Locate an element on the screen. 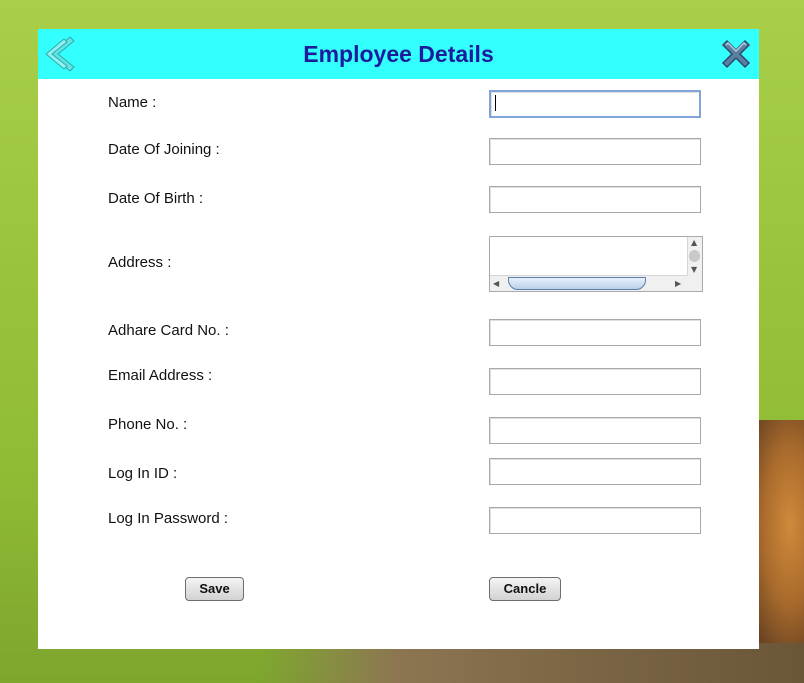  scroll-right-arrow-icon: ▶ is located at coordinates (678, 284).